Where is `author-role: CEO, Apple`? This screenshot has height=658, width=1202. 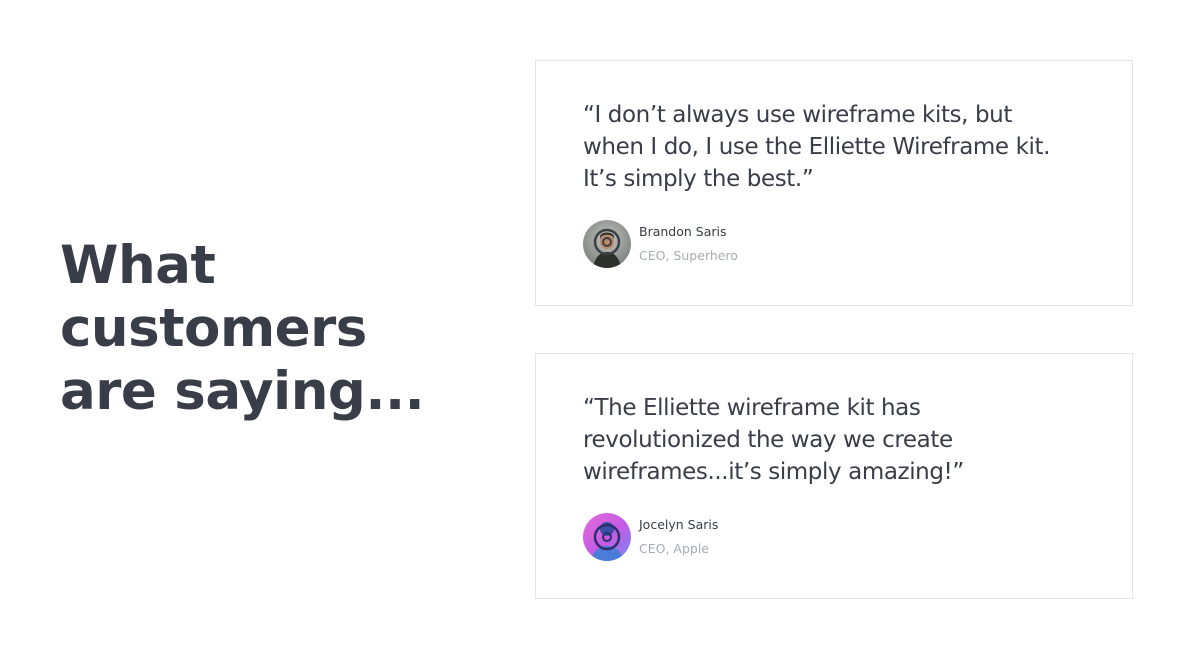
author-role: CEO, Apple is located at coordinates (674, 548).